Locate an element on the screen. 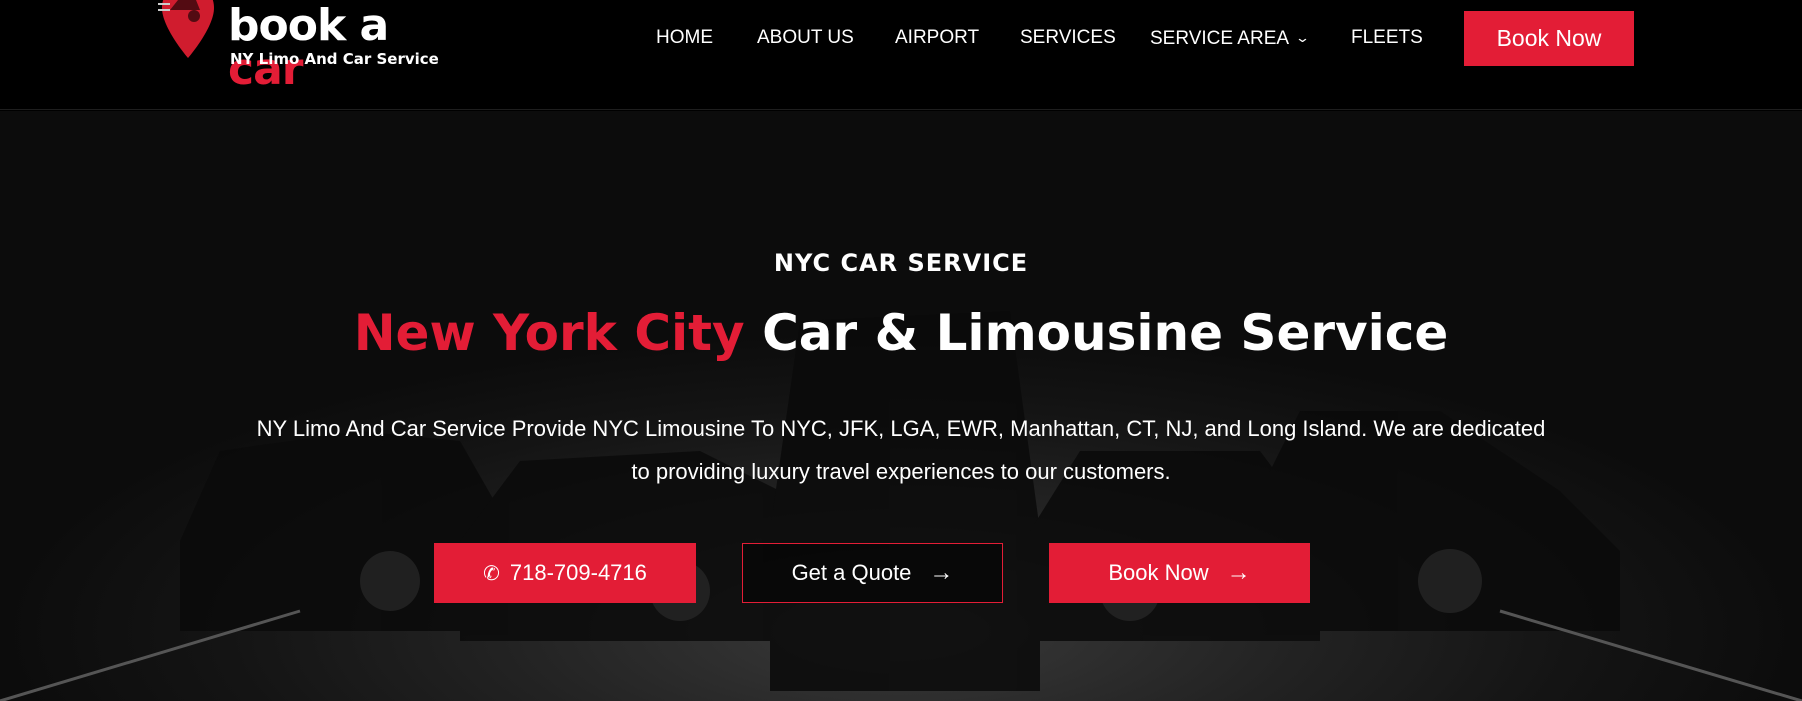 Image resolution: width=1802 pixels, height=701 pixels. get-a-quote-button: Get a Quote → is located at coordinates (872, 573).